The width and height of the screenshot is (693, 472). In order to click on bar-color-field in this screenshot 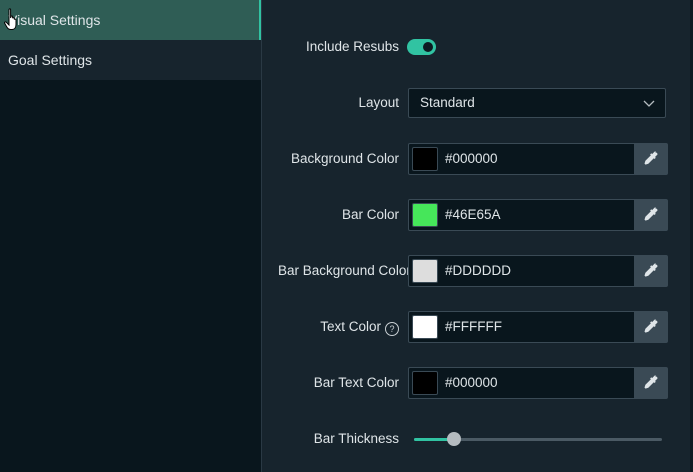, I will do `click(538, 215)`.